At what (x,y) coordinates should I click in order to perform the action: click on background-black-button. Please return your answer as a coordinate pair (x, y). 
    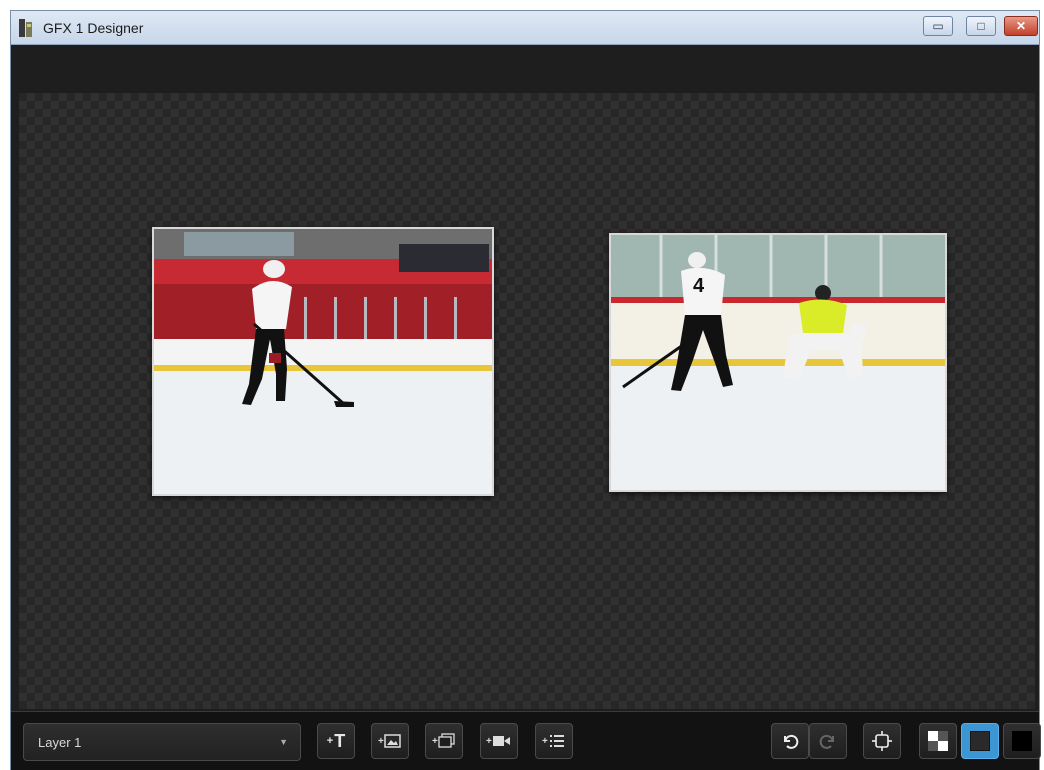
    Looking at the image, I should click on (1022, 741).